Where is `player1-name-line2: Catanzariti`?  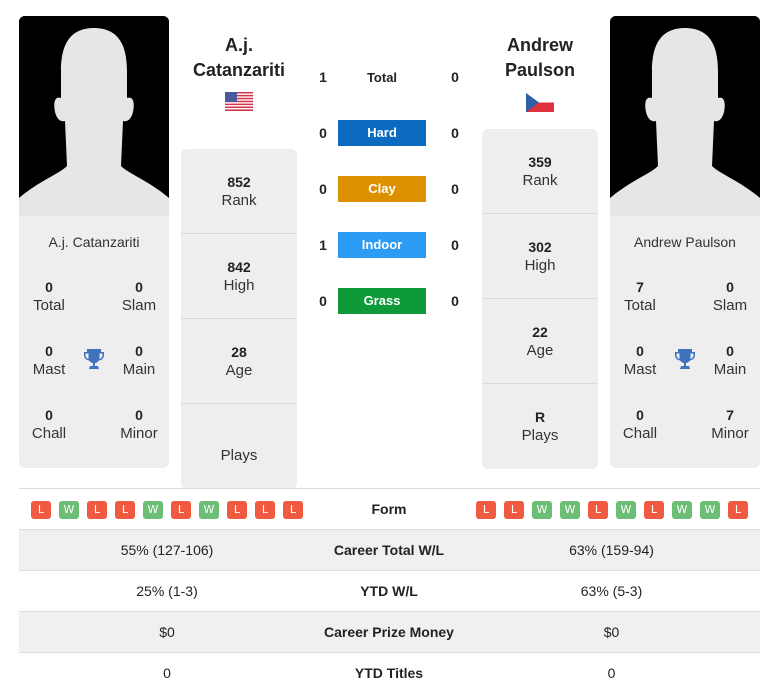
player1-name-line2: Catanzariti is located at coordinates (239, 70).